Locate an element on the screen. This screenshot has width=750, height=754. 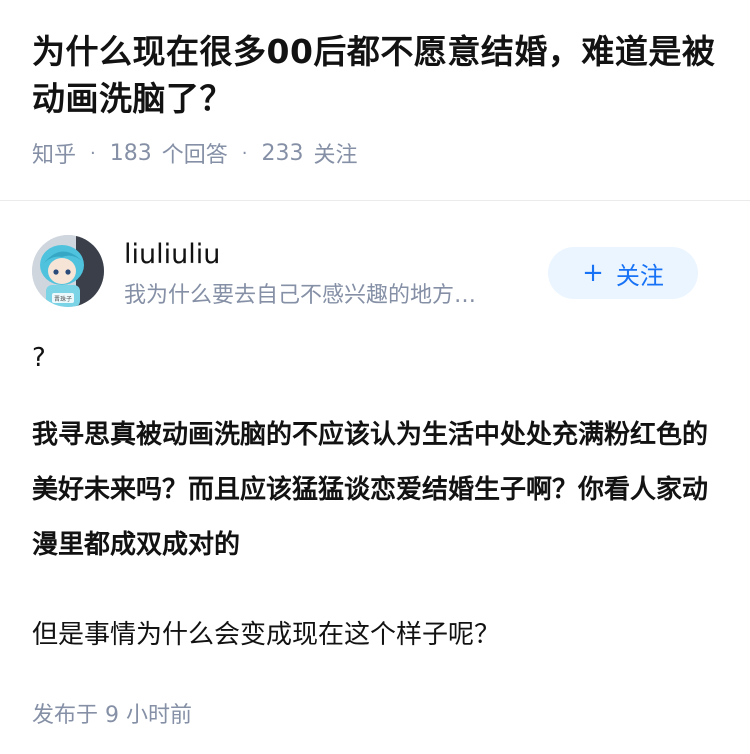
answer-count-label: 个回答 is located at coordinates (194, 155).